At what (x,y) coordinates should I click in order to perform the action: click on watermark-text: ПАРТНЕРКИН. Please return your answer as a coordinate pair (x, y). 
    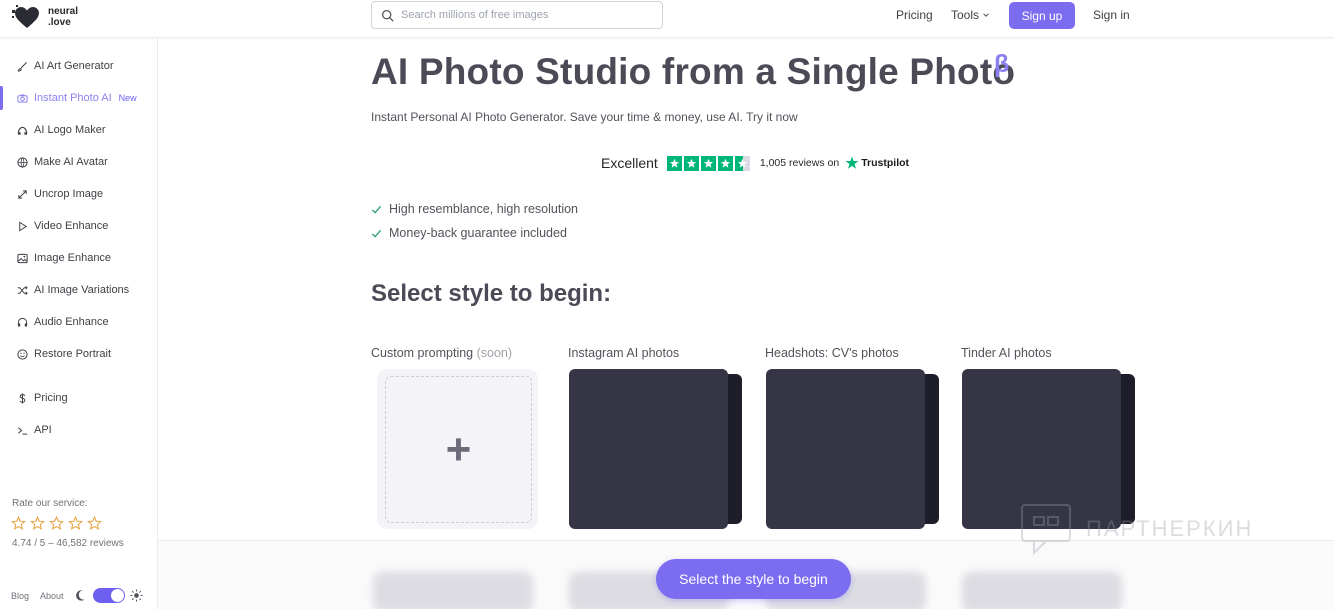
    Looking at the image, I should click on (1170, 528).